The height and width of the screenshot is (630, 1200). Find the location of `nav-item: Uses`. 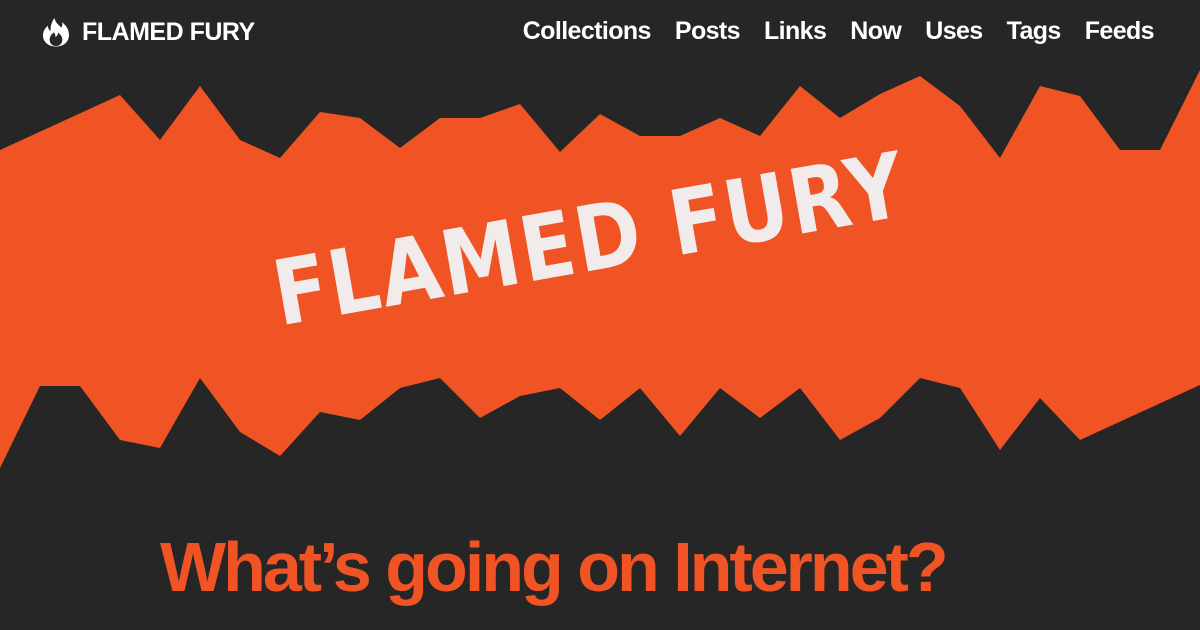

nav-item: Uses is located at coordinates (954, 31).